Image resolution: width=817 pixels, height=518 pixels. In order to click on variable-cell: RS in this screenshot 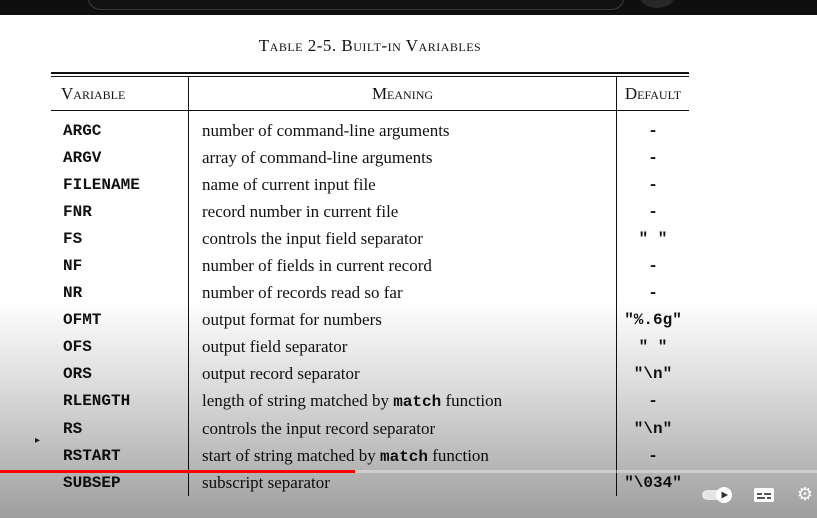, I will do `click(73, 428)`.